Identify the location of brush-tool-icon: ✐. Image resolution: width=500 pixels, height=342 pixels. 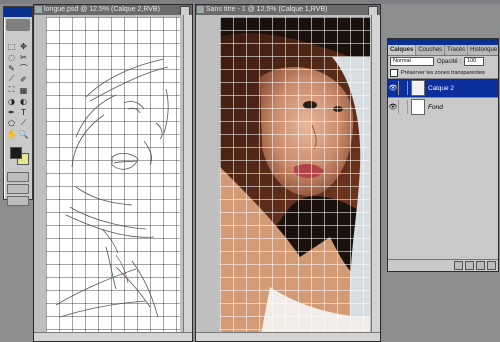
(23, 79).